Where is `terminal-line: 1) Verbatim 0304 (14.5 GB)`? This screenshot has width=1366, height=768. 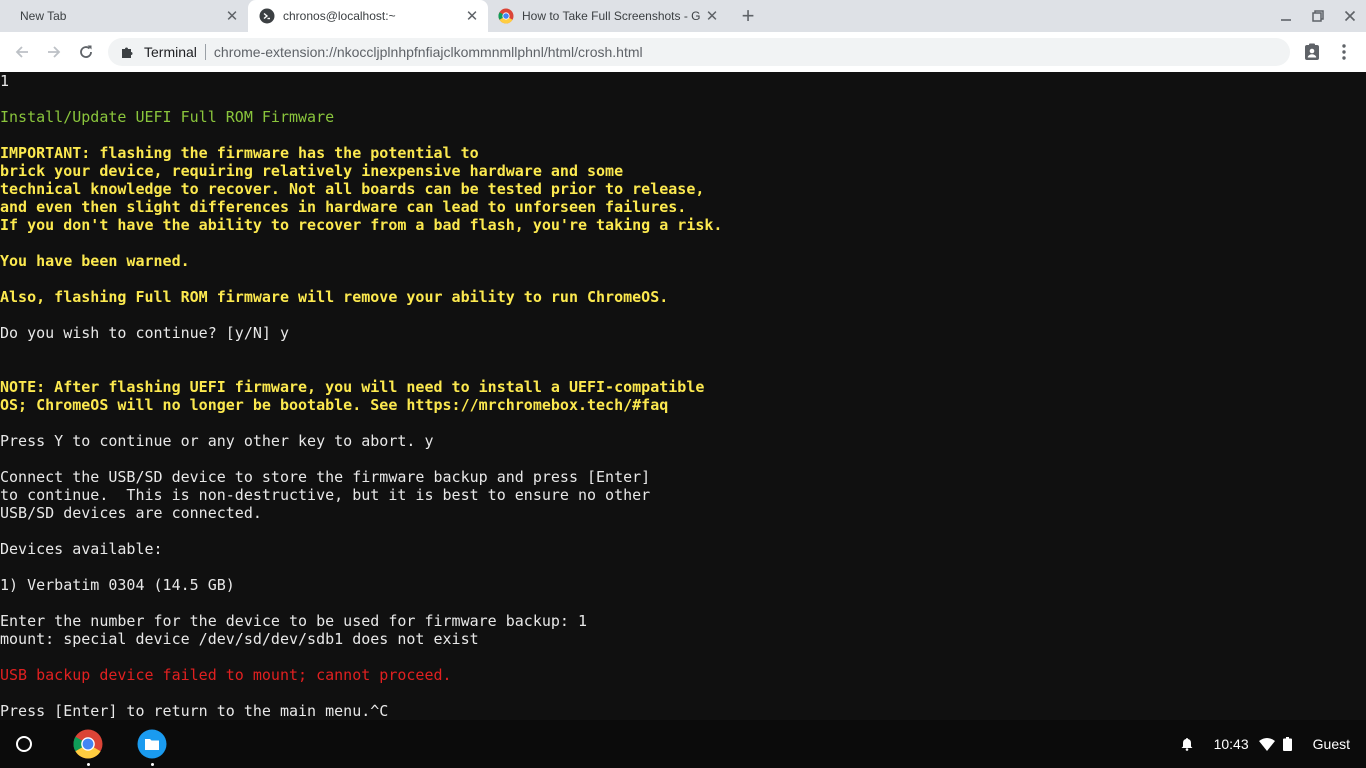
terminal-line: 1) Verbatim 0304 (14.5 GB) is located at coordinates (117, 585).